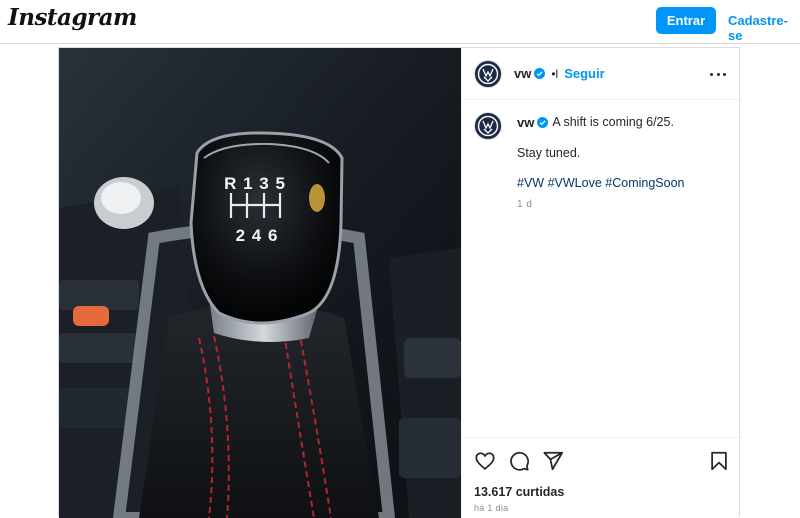 The width and height of the screenshot is (800, 518). I want to click on hashtag-link: #VW, so click(530, 183).